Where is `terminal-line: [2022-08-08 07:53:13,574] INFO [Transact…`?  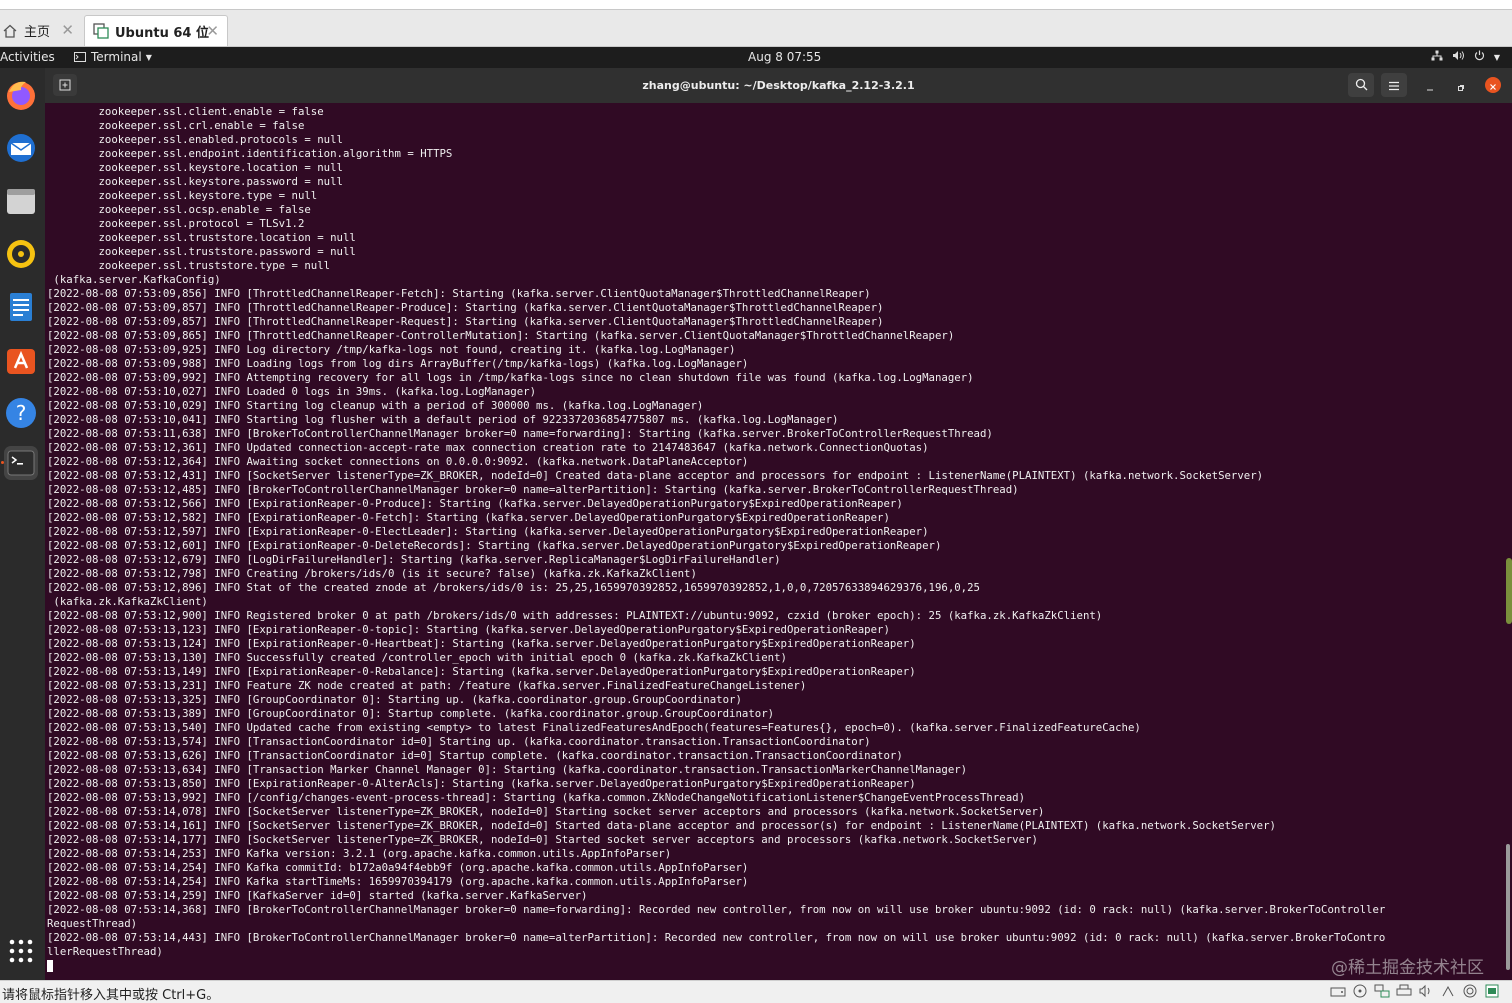 terminal-line: [2022-08-08 07:53:13,574] INFO [Transact… is located at coordinates (459, 741).